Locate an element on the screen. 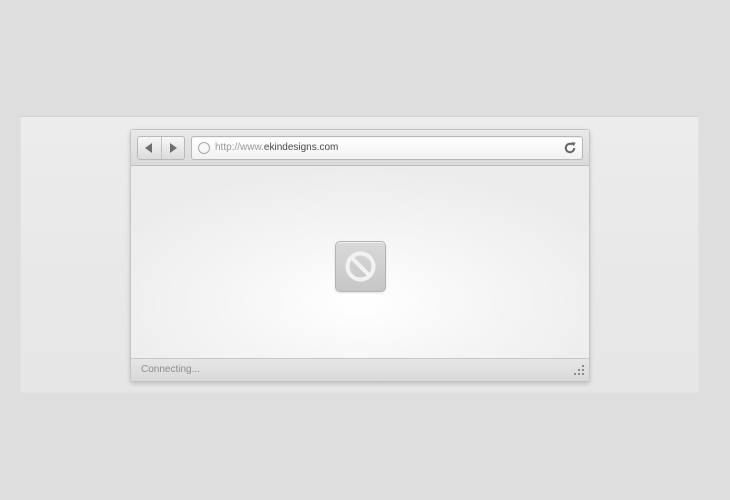  navigation-buttons is located at coordinates (161, 148).